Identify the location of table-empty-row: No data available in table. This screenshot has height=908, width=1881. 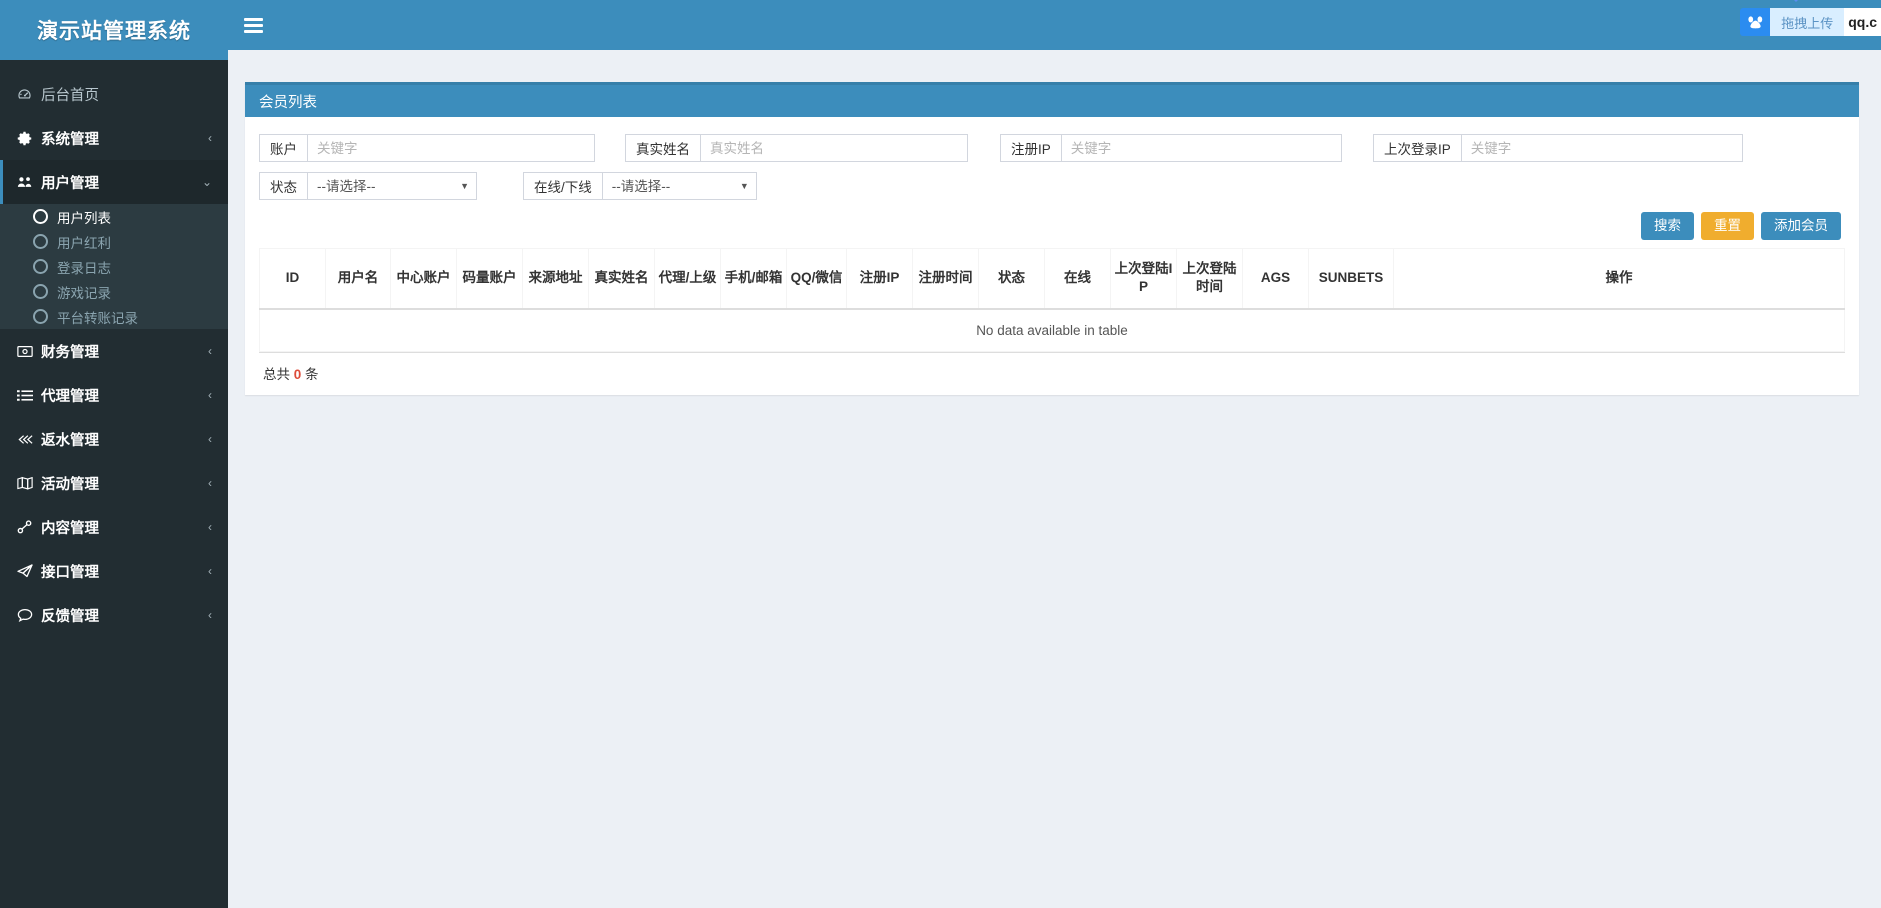
(1052, 330).